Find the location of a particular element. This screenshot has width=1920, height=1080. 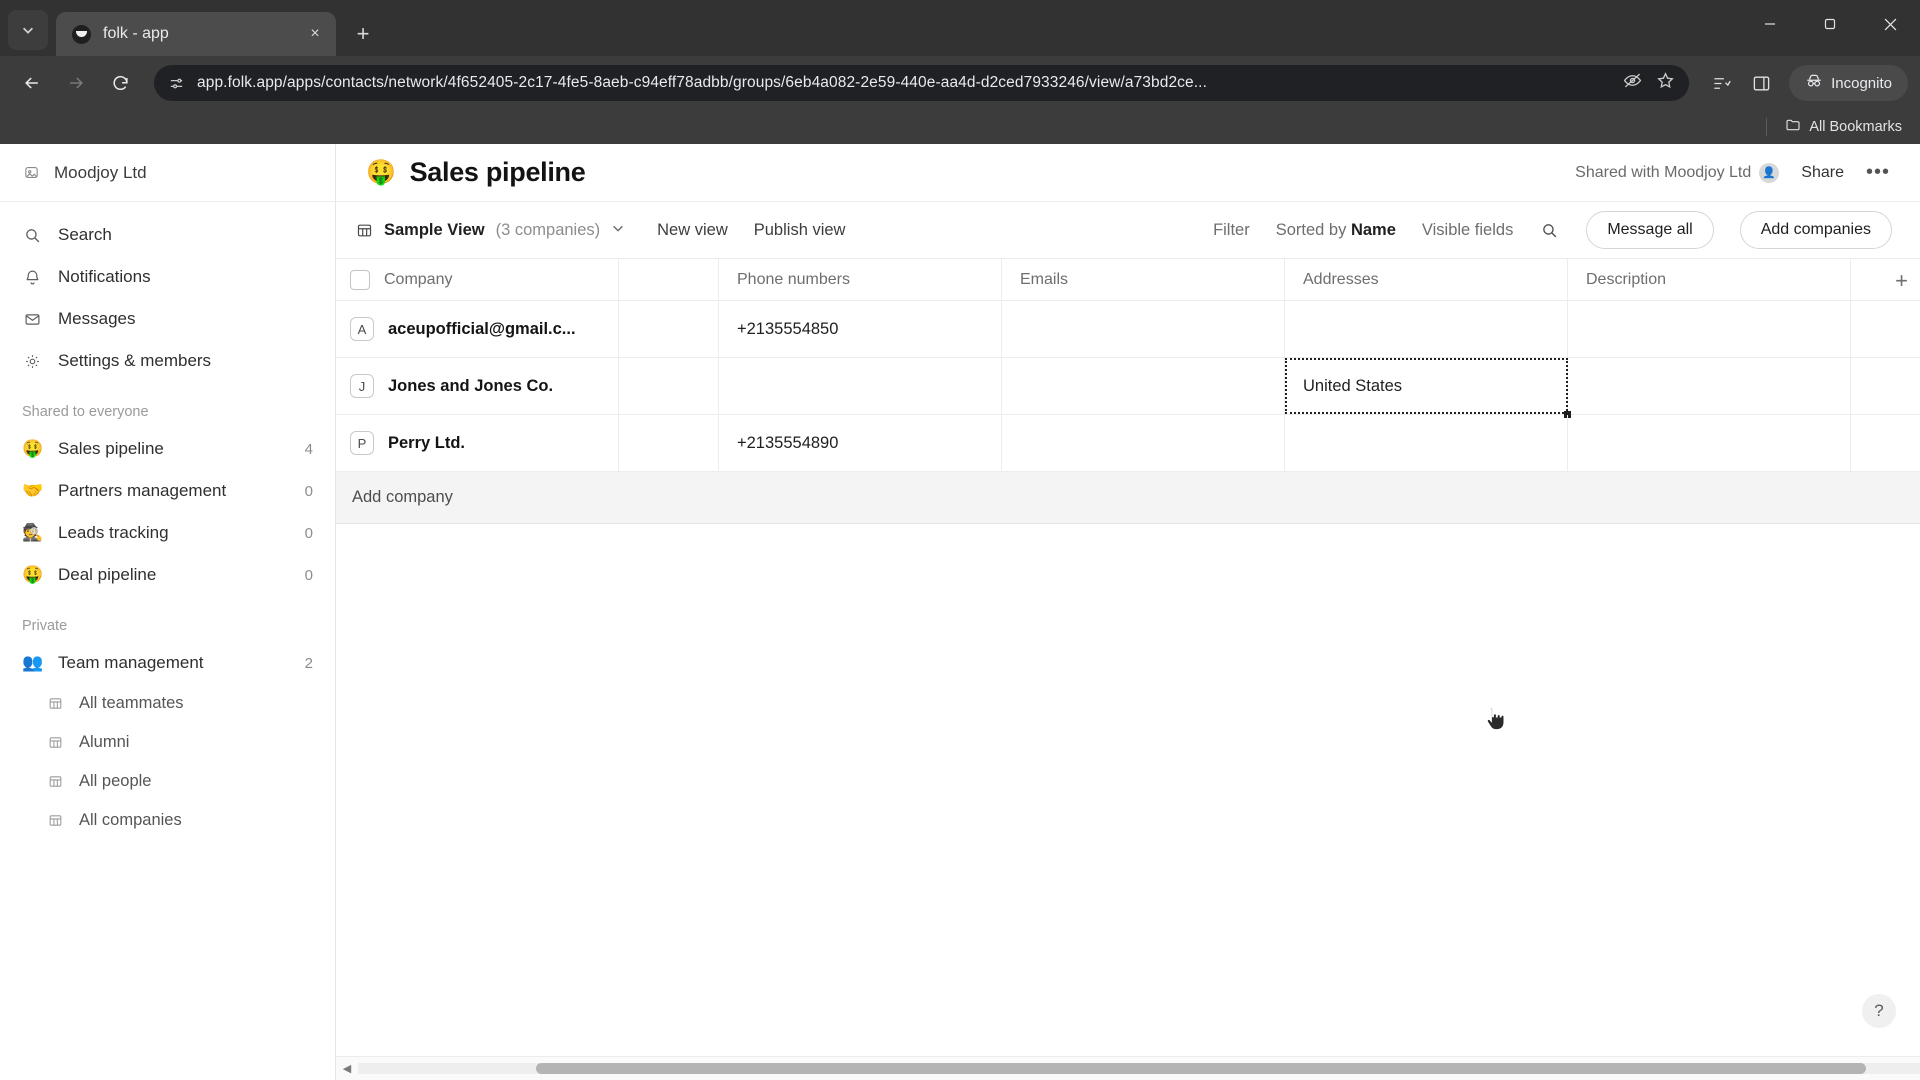

scrollbar-thumb is located at coordinates (1201, 1068).